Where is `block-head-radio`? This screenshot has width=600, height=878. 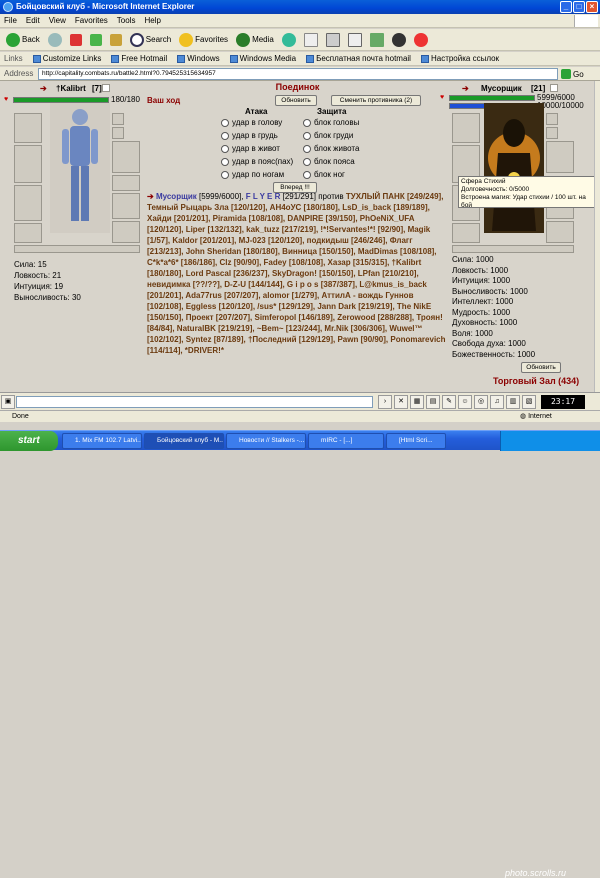
block-head-radio is located at coordinates (307, 122).